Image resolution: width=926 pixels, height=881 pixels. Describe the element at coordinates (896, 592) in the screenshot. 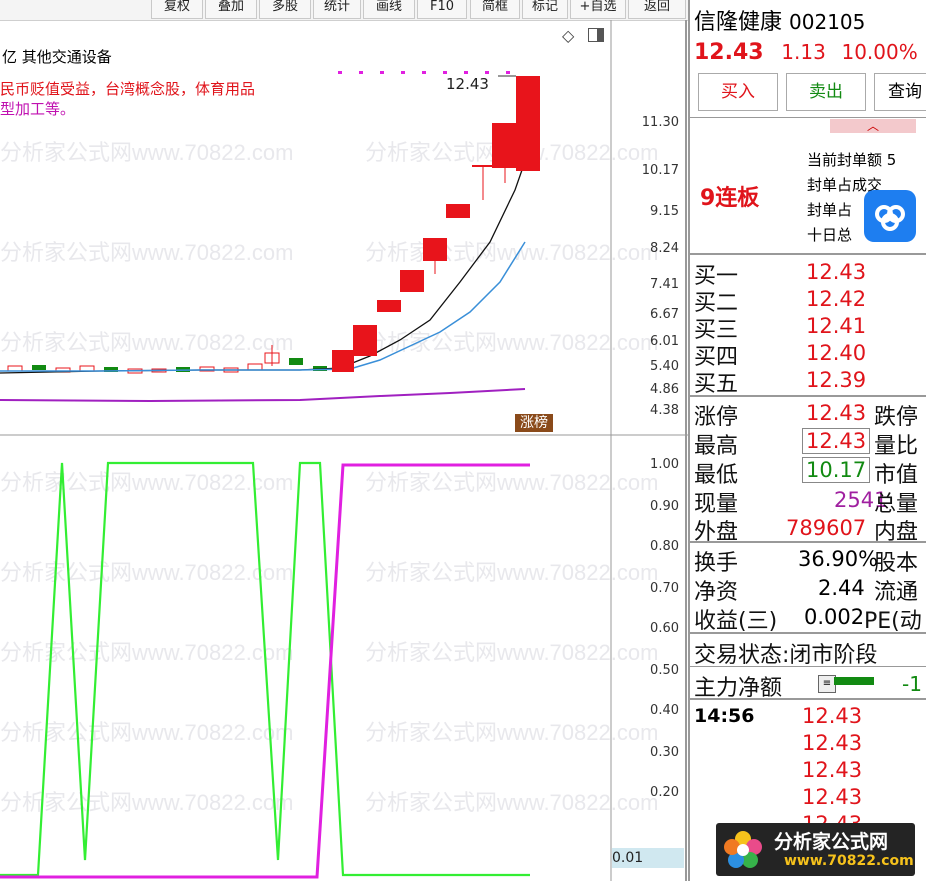

I see `fund-right-label: 流通` at that location.